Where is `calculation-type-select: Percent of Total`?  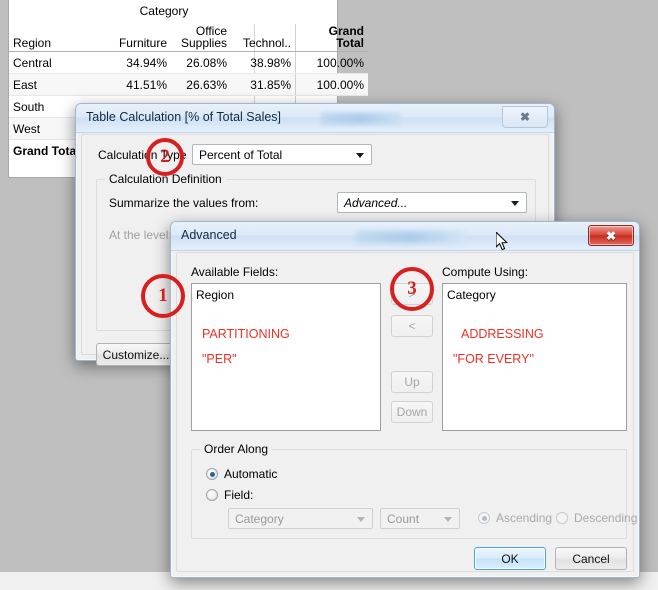
calculation-type-select: Percent of Total is located at coordinates (282, 154).